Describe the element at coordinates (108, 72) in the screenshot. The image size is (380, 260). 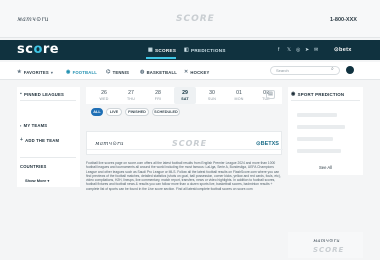
I see `tennis-icon: ⌬` at that location.